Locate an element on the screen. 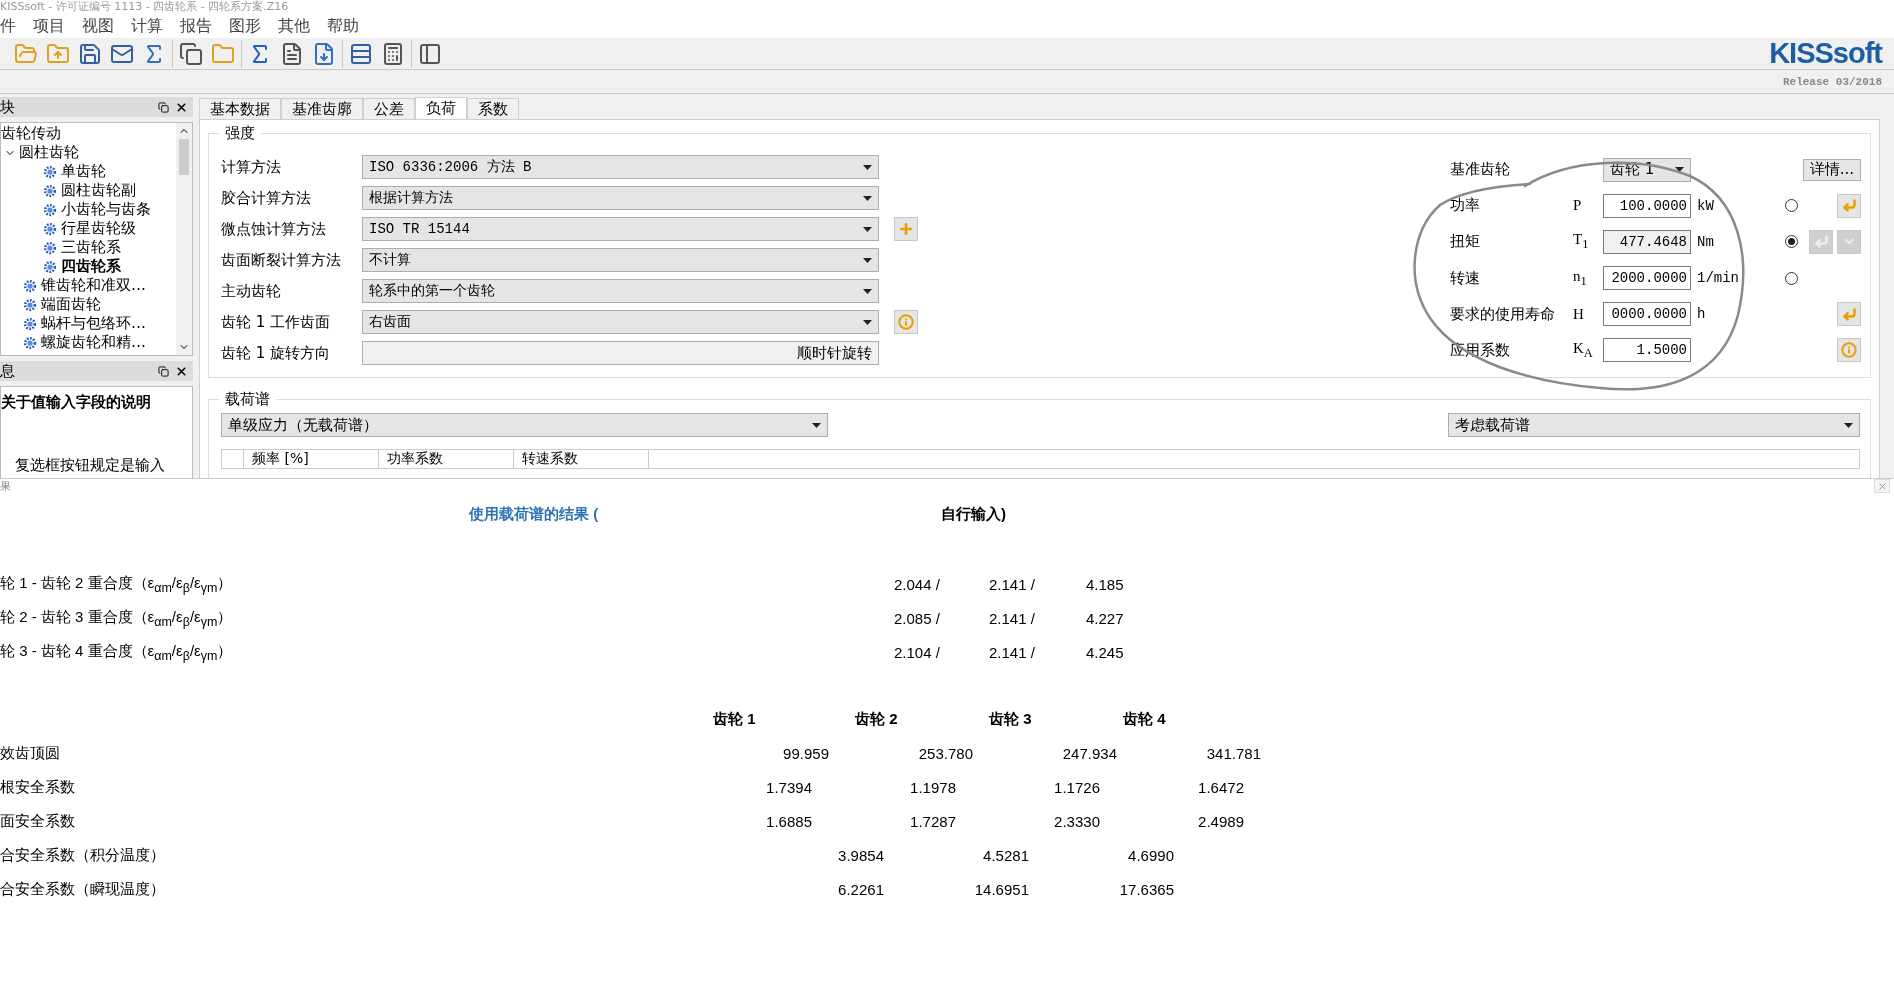 This screenshot has width=1894, height=1002. result-label: 效齿顶圆 is located at coordinates (30, 753).